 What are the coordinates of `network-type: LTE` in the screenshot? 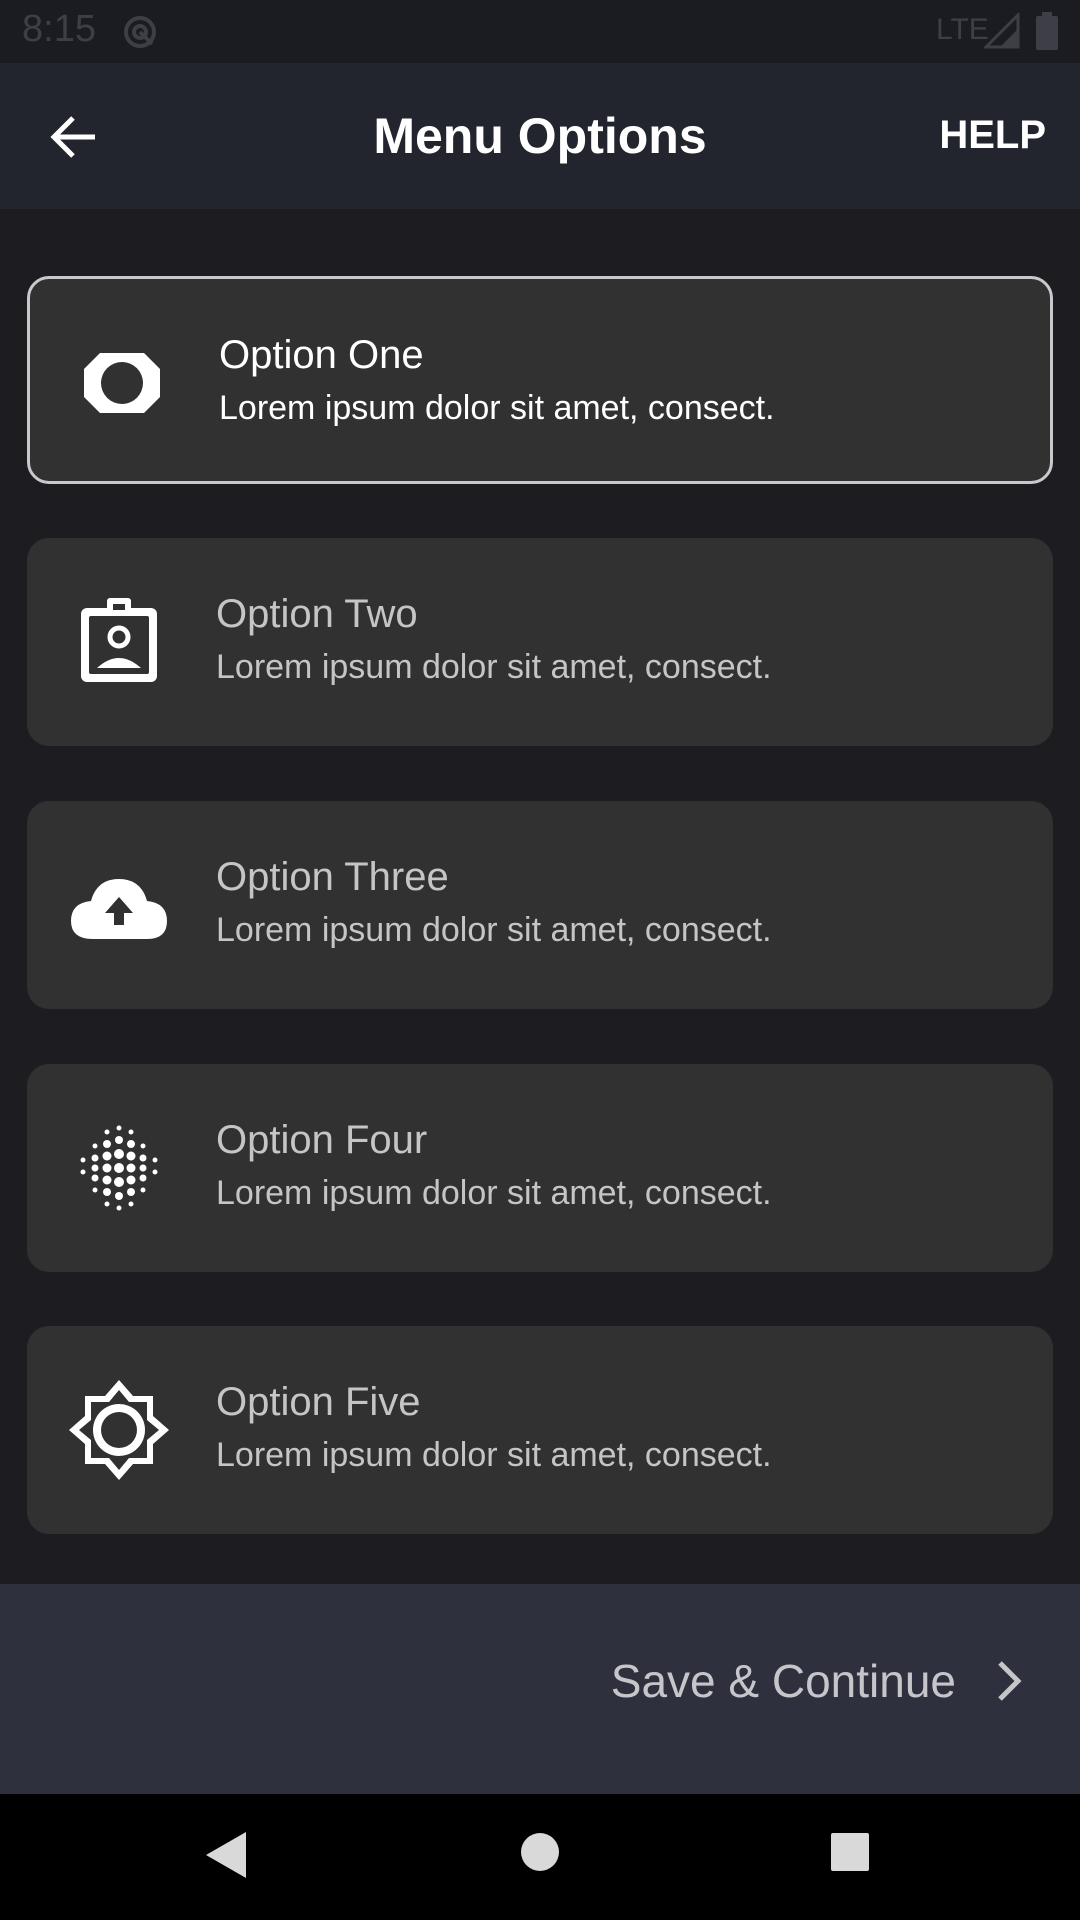 It's located at (962, 29).